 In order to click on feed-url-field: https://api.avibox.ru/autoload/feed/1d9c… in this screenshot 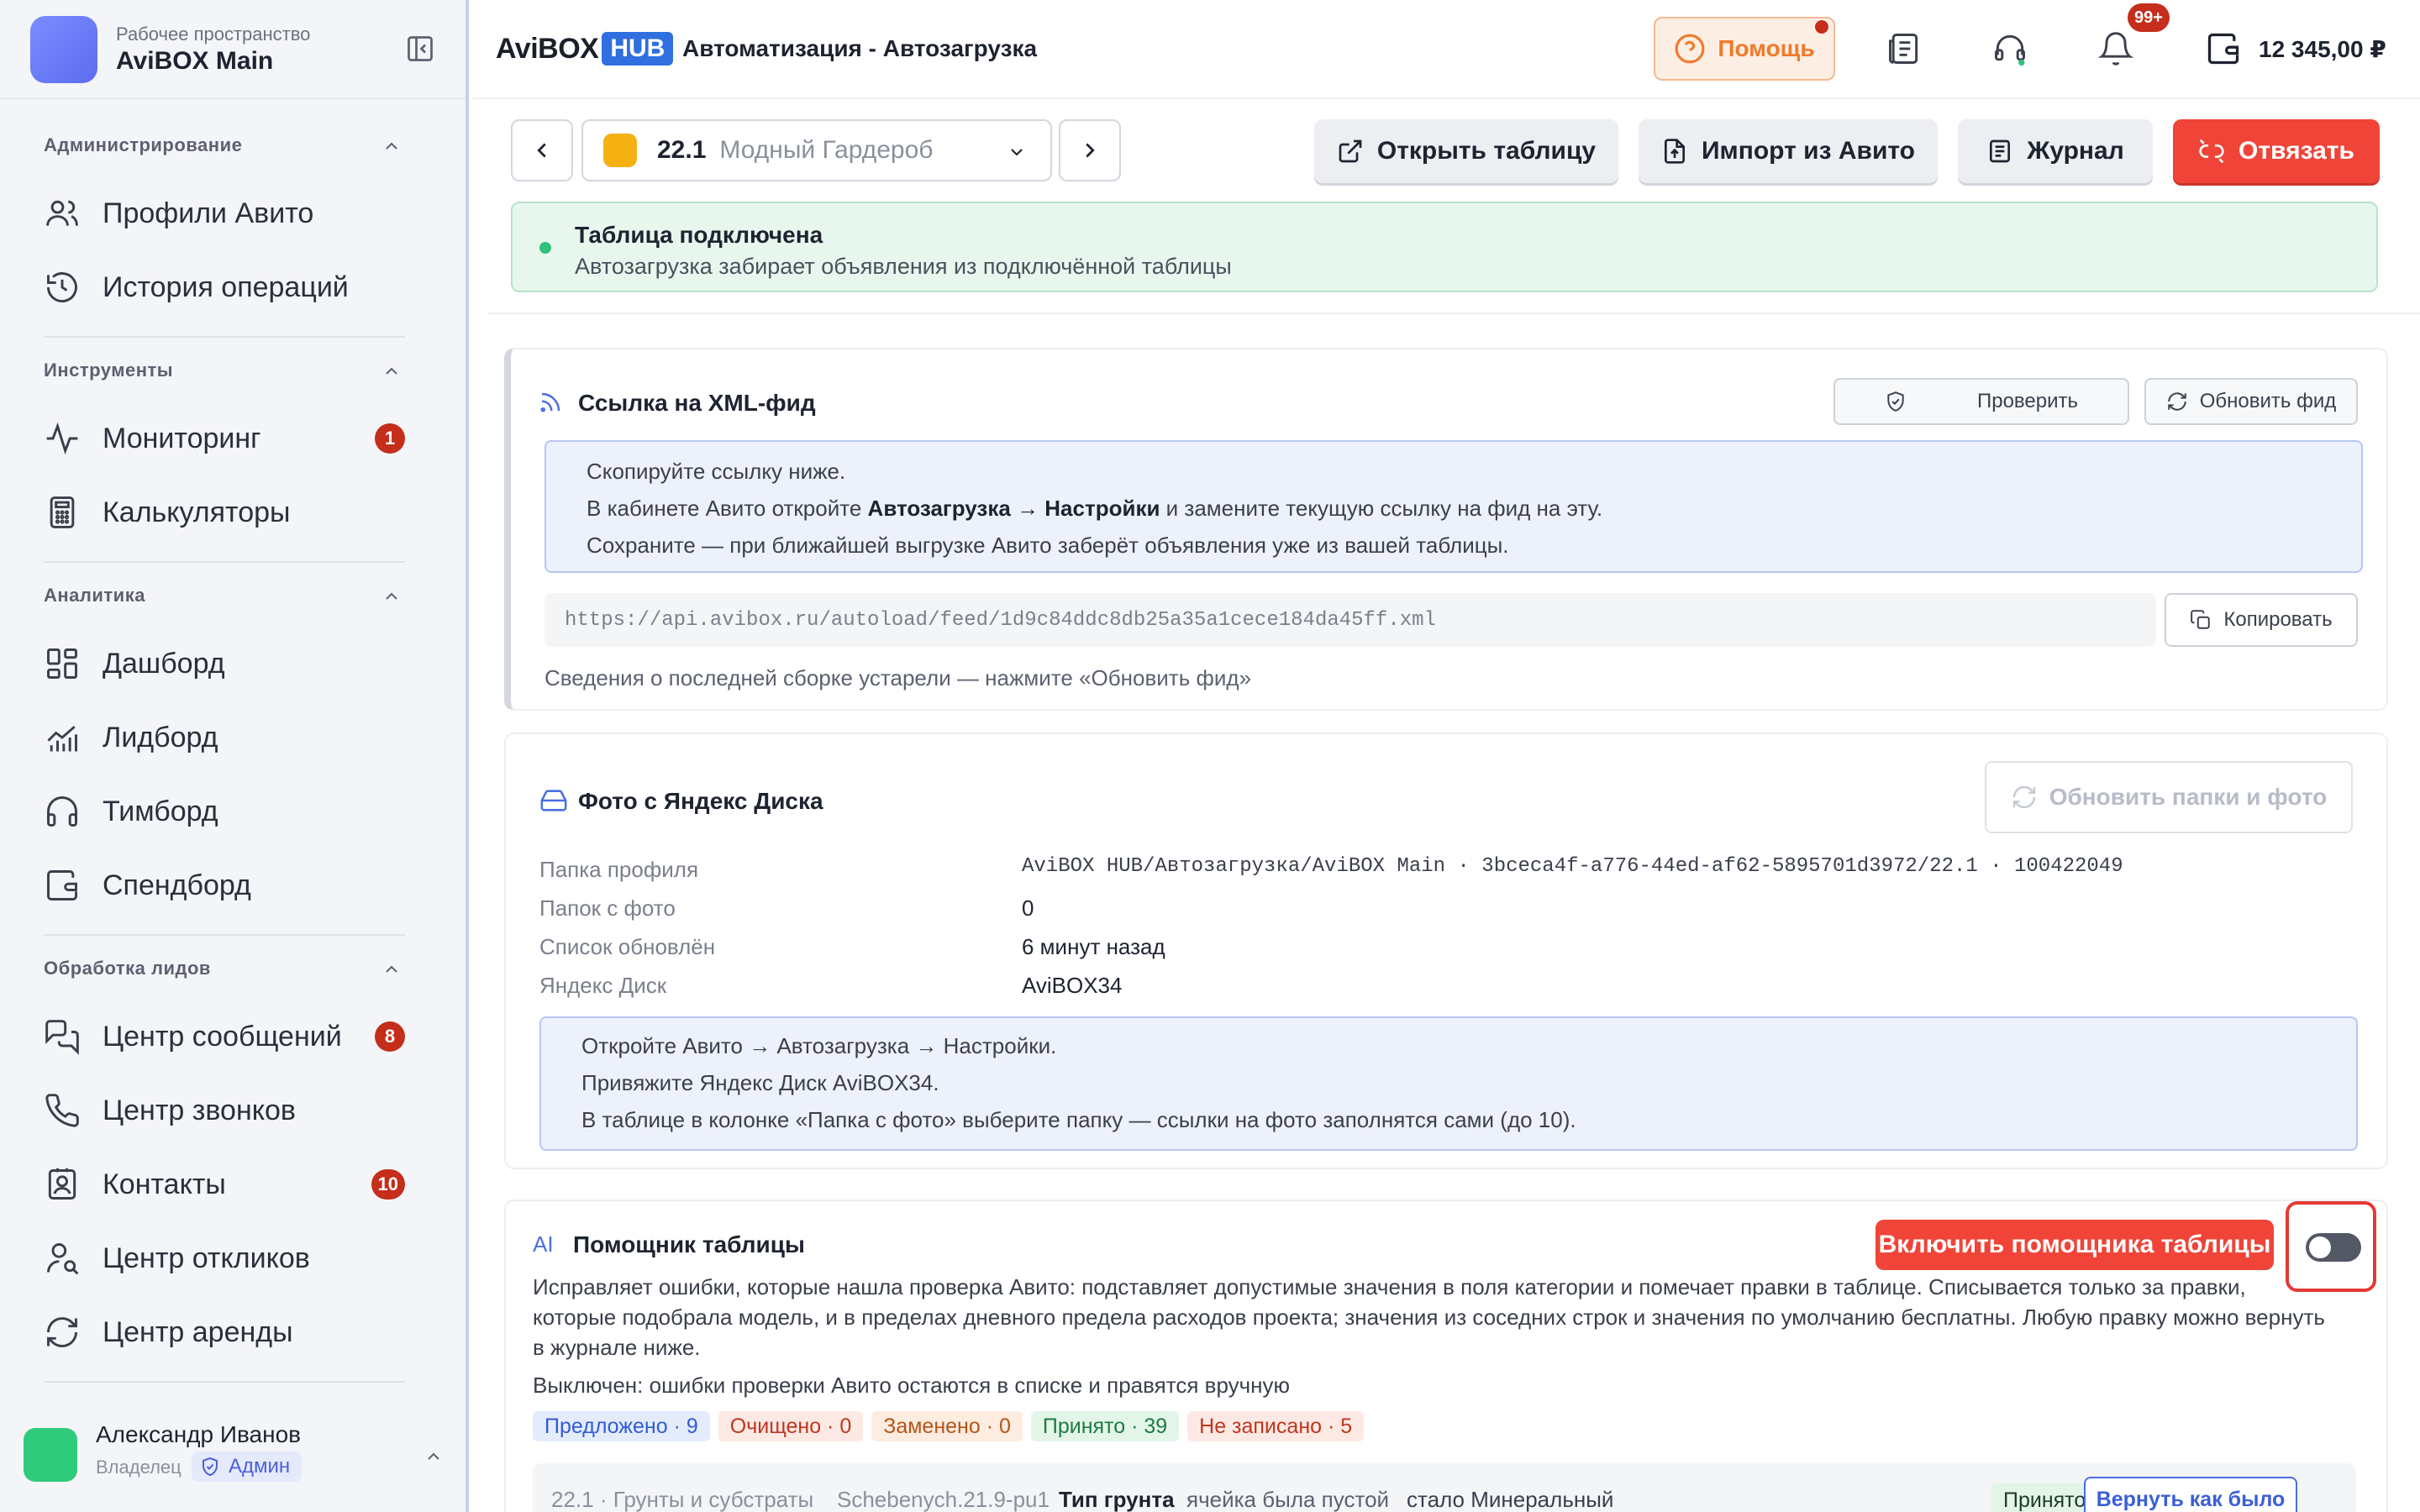, I will do `click(1350, 620)`.